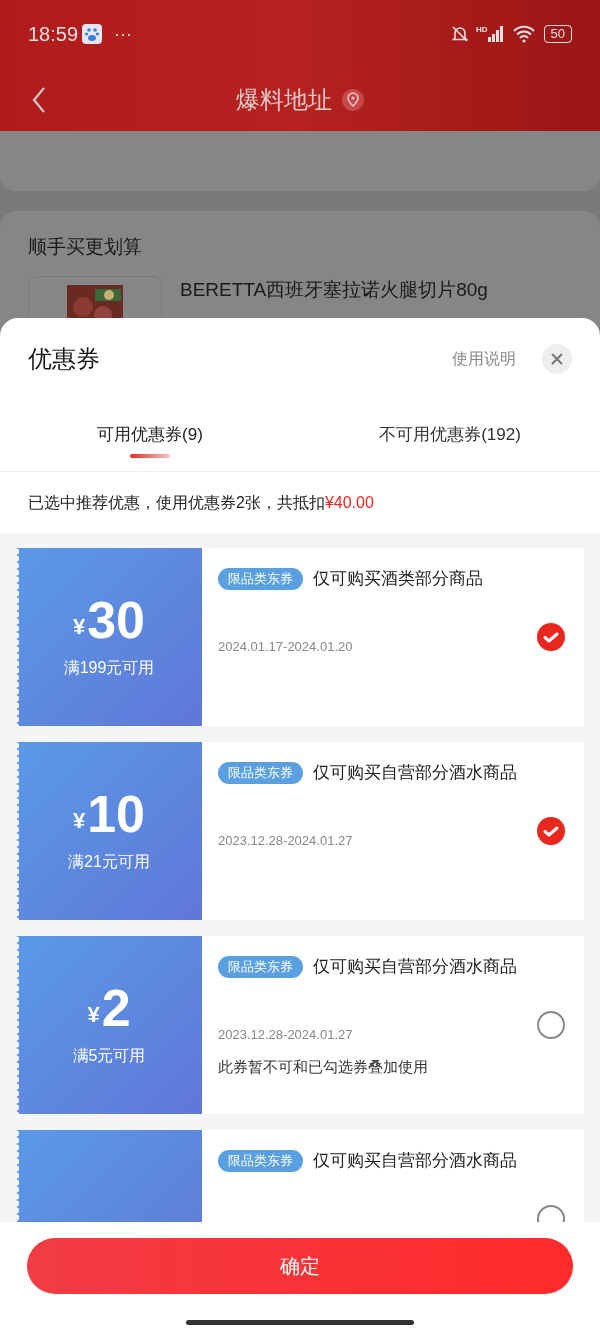 This screenshot has height=1335, width=600. What do you see at coordinates (92, 34) in the screenshot?
I see `paw-app-icon` at bounding box center [92, 34].